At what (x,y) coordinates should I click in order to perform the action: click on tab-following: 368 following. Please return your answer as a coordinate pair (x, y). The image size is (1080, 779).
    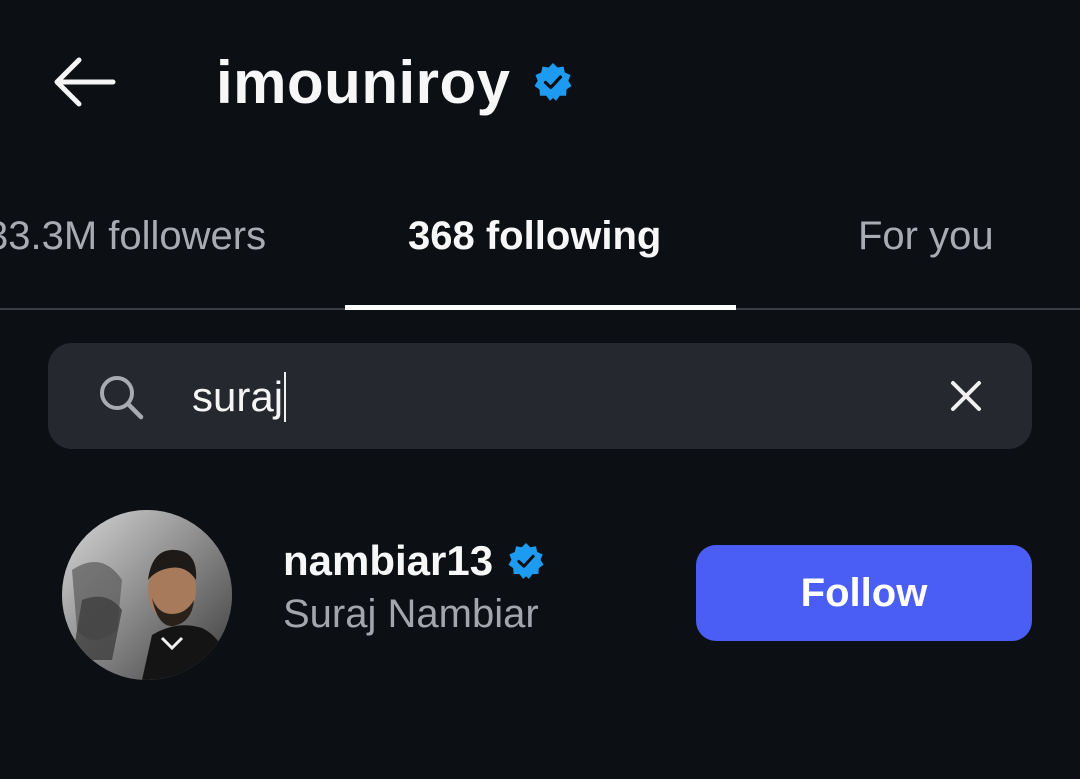
    Looking at the image, I should click on (534, 236).